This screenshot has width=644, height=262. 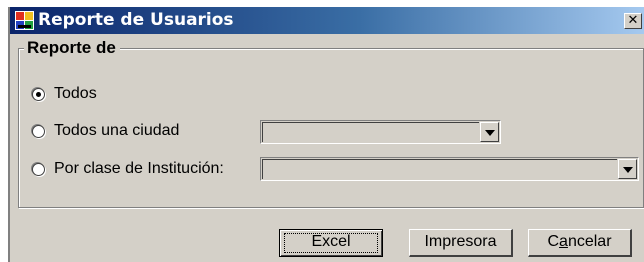 What do you see at coordinates (75, 93) in the screenshot?
I see `radio-label: Todos` at bounding box center [75, 93].